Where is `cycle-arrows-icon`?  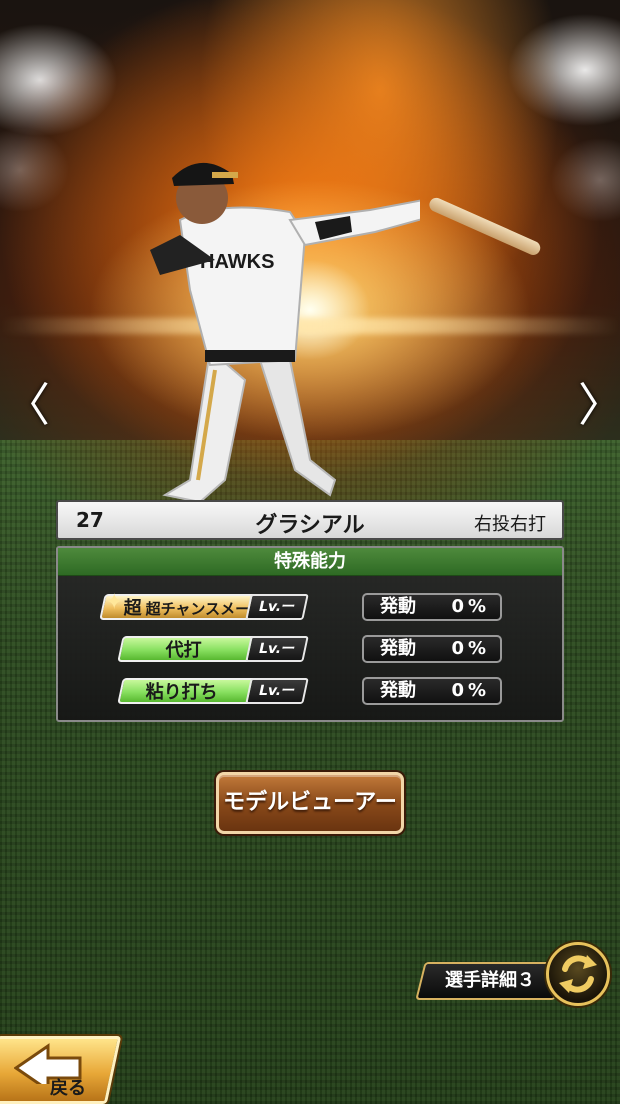
cycle-arrows-icon is located at coordinates (578, 974).